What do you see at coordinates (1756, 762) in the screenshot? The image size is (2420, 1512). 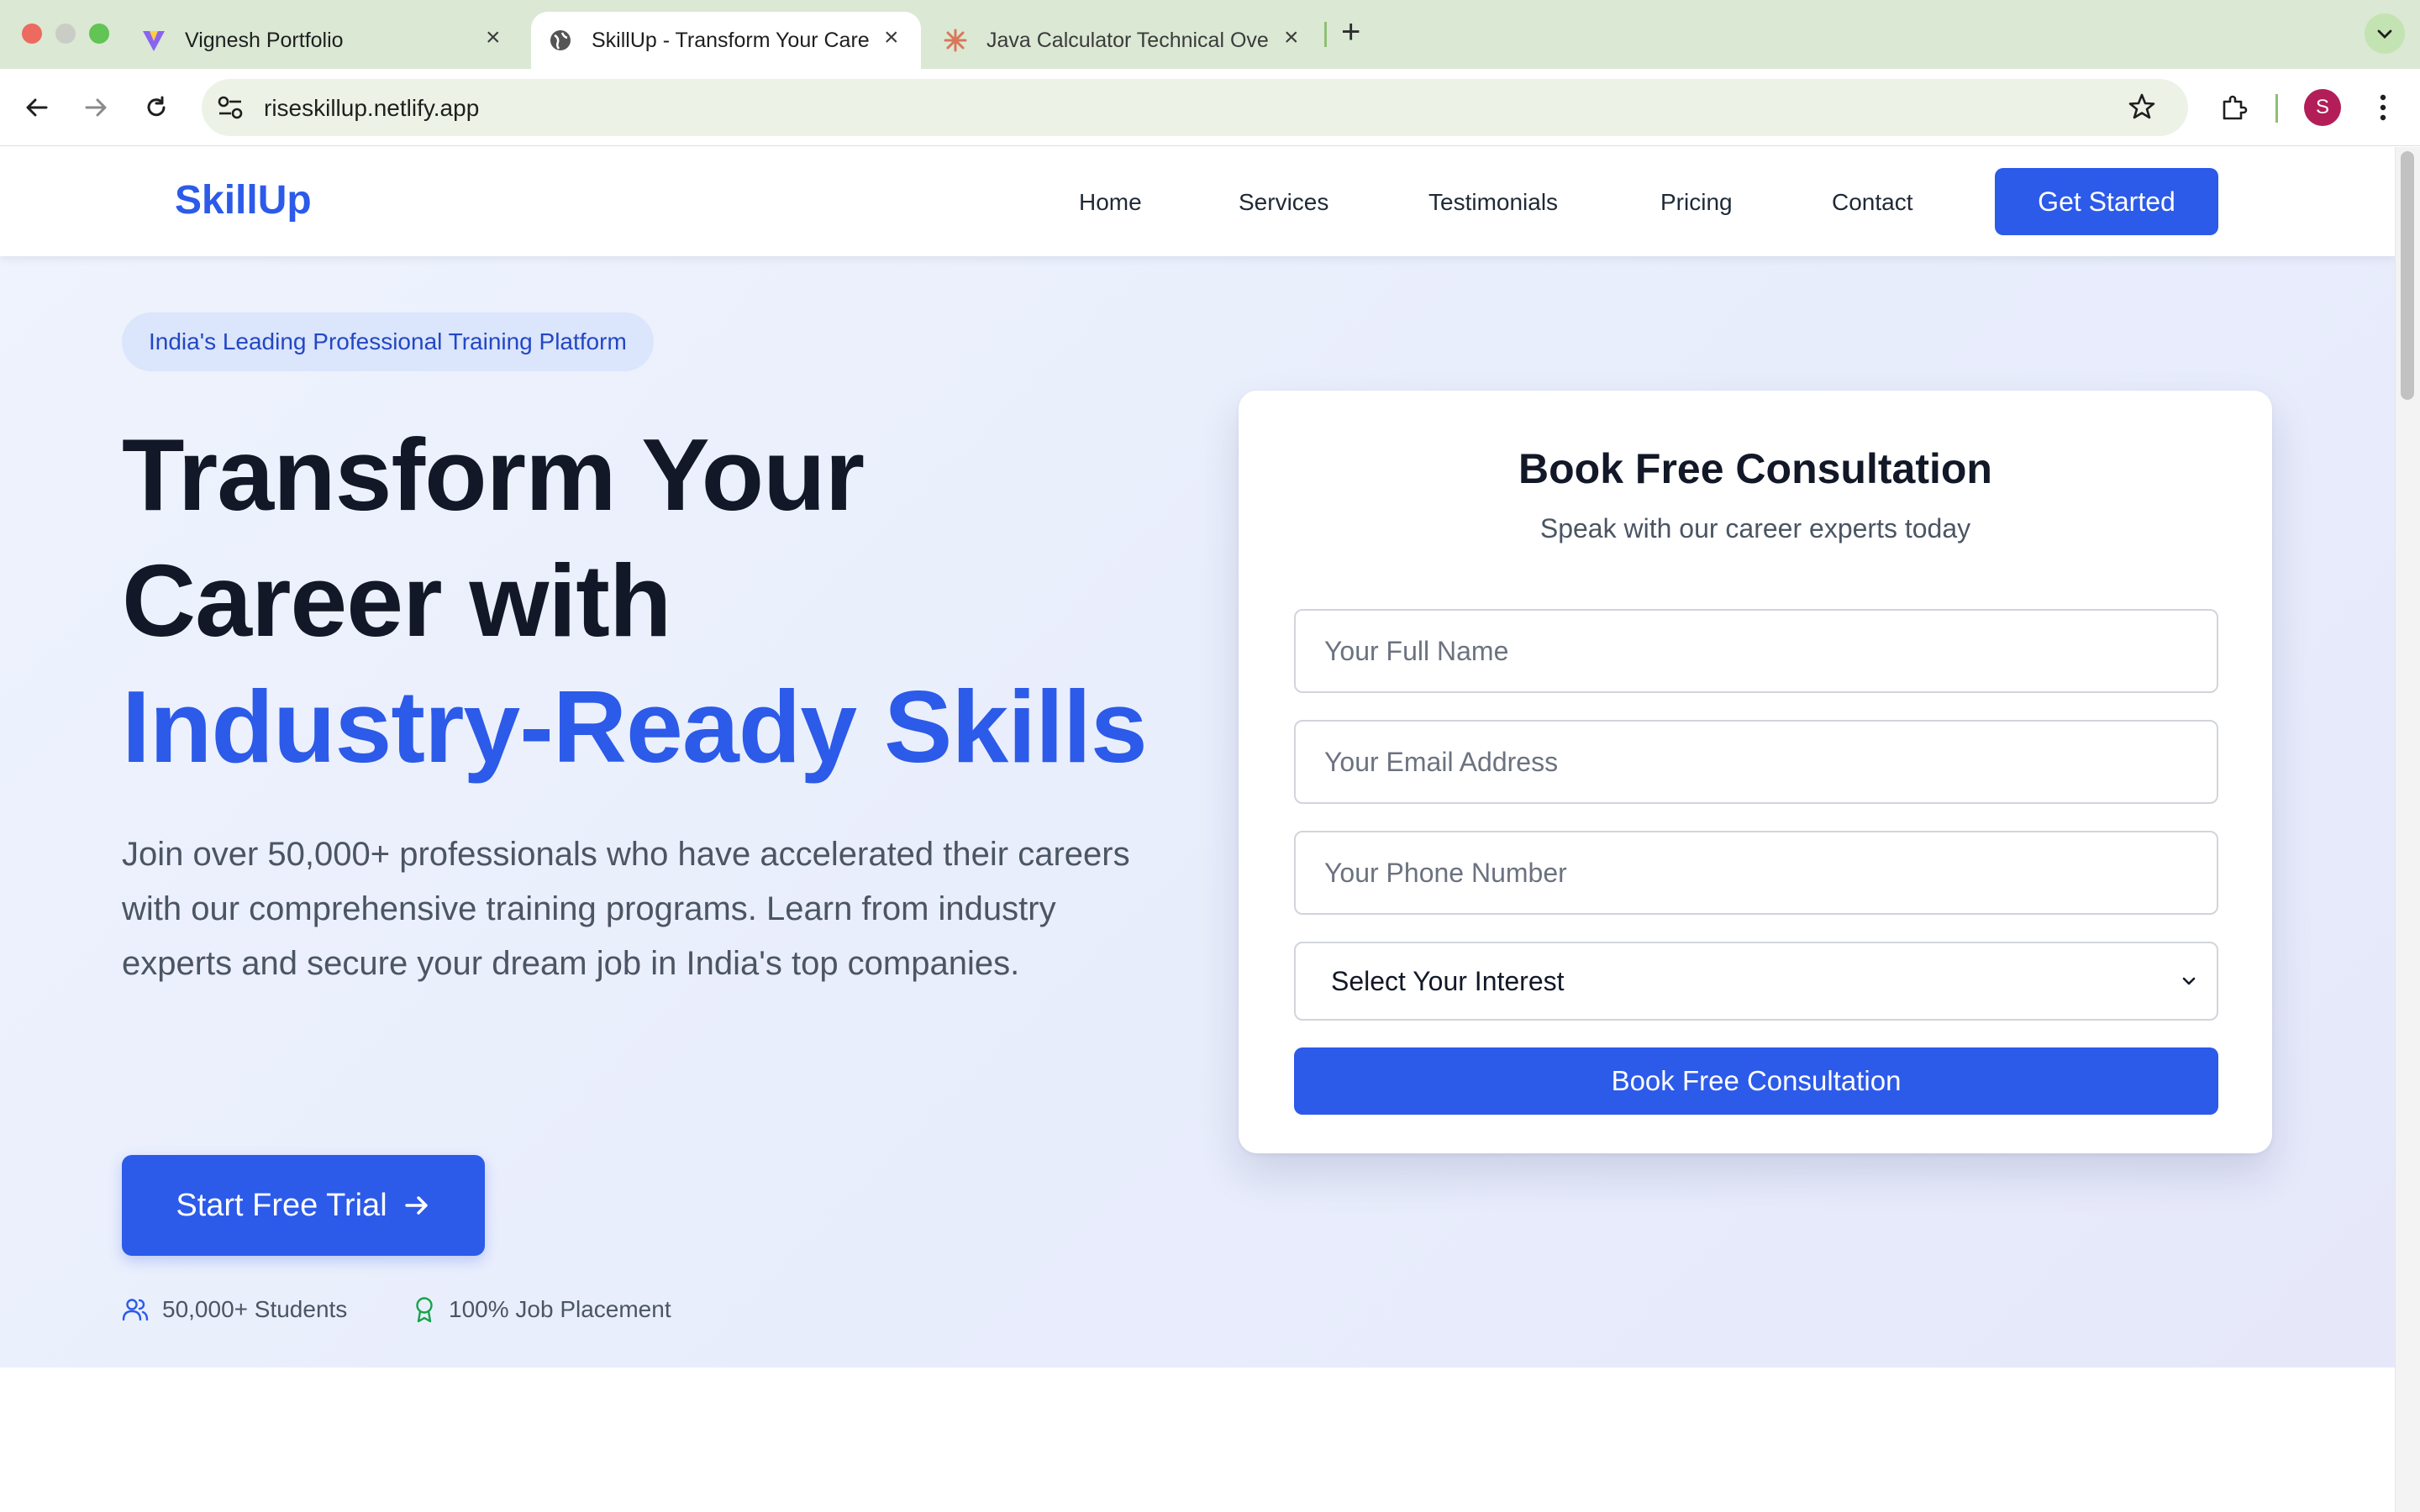 I see `email-input` at bounding box center [1756, 762].